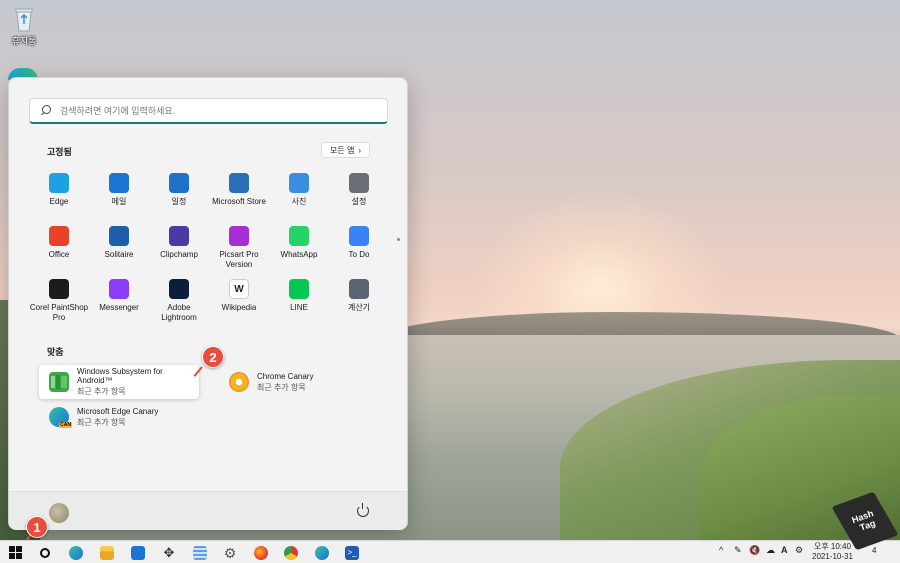  I want to click on picsart-icon, so click(239, 236).